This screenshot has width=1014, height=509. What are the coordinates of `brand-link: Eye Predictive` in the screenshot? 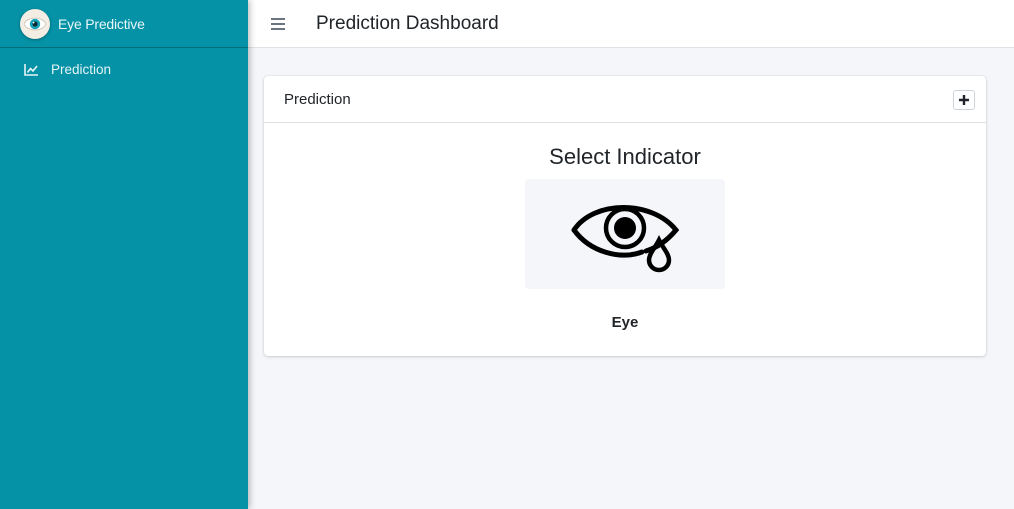 It's located at (124, 24).